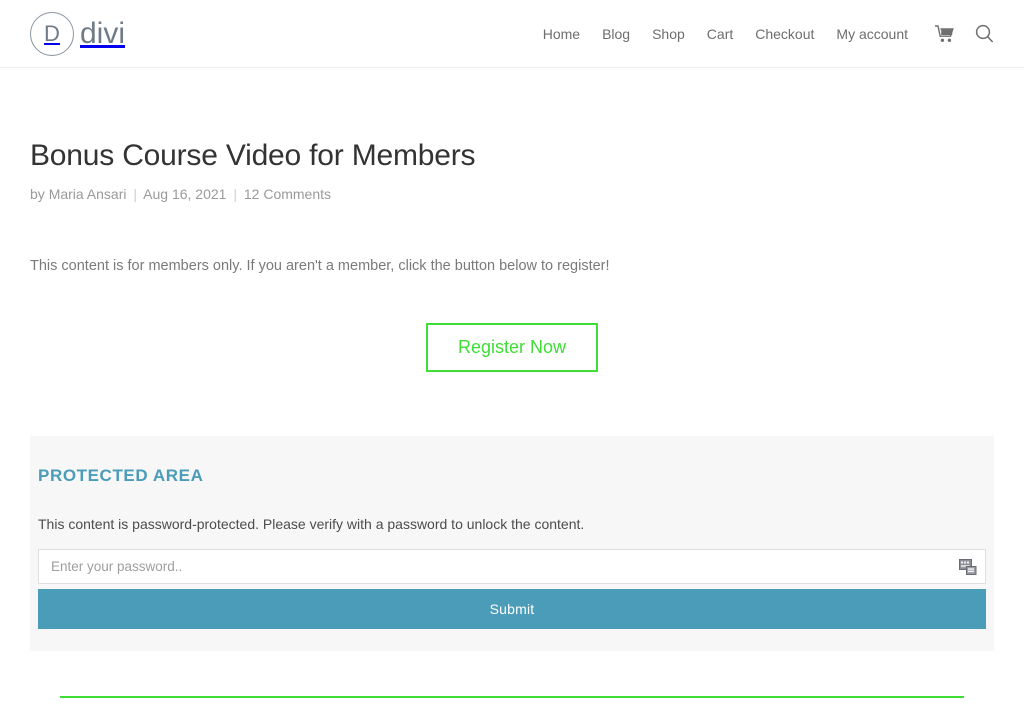 This screenshot has height=708, width=1024. I want to click on clipboard-paste-icon, so click(968, 566).